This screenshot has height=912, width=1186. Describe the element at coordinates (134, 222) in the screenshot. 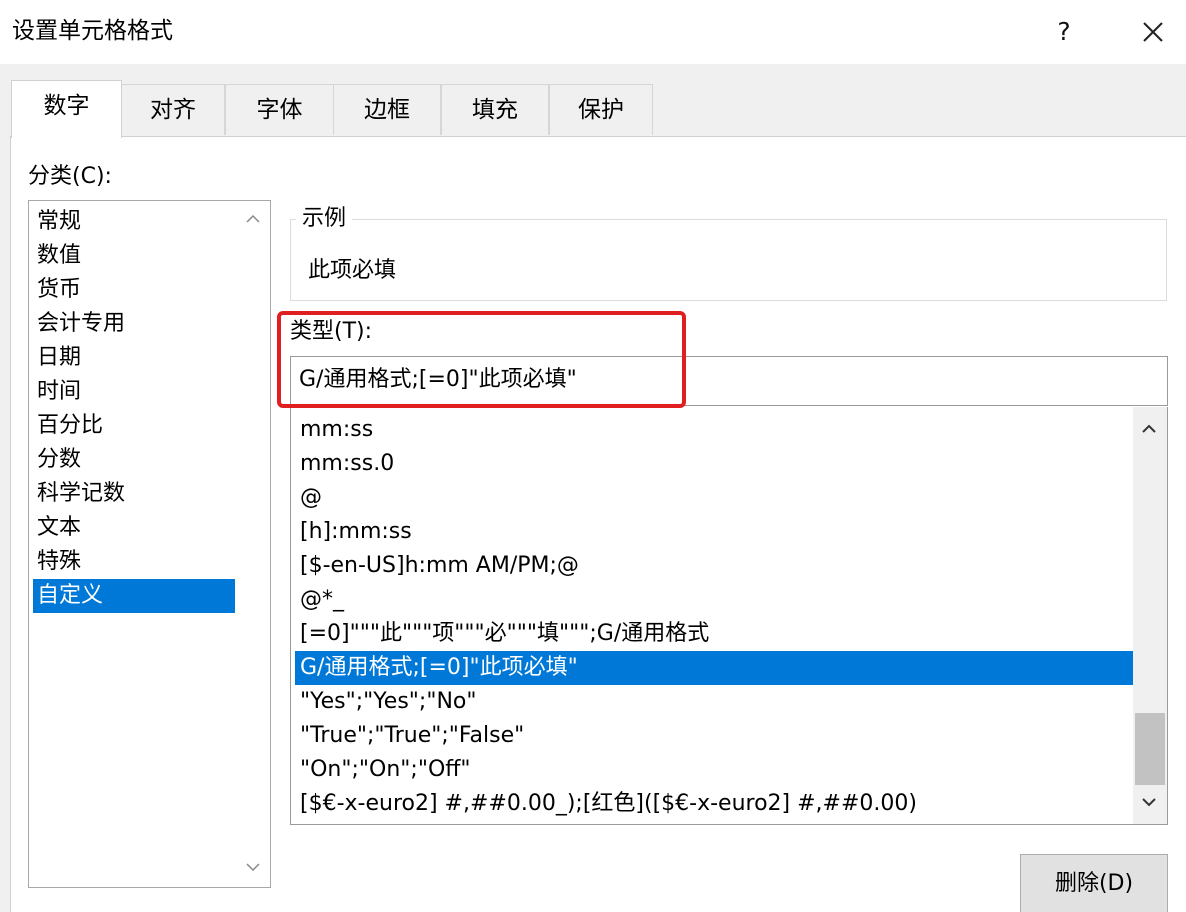

I see `category-item-general: 常规` at that location.